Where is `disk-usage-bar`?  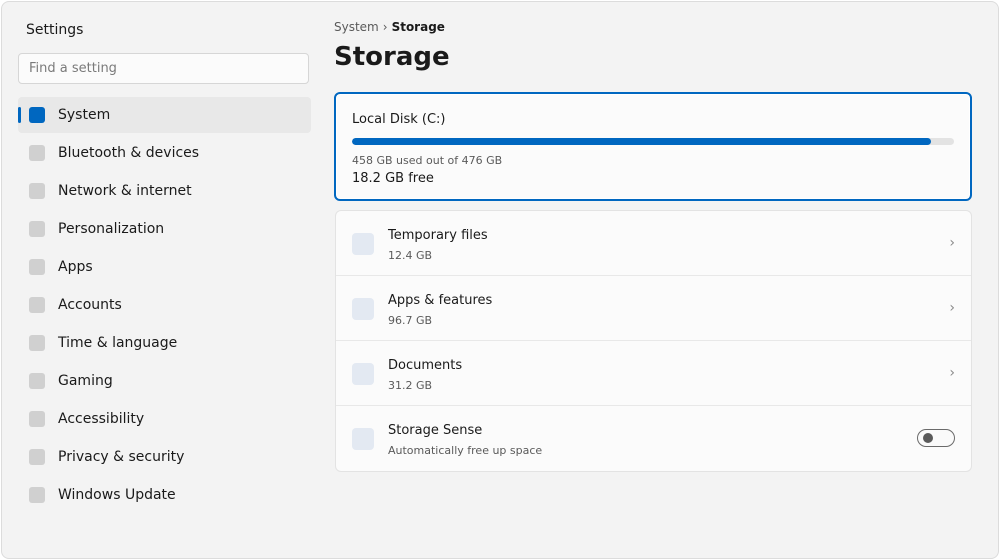 disk-usage-bar is located at coordinates (653, 141).